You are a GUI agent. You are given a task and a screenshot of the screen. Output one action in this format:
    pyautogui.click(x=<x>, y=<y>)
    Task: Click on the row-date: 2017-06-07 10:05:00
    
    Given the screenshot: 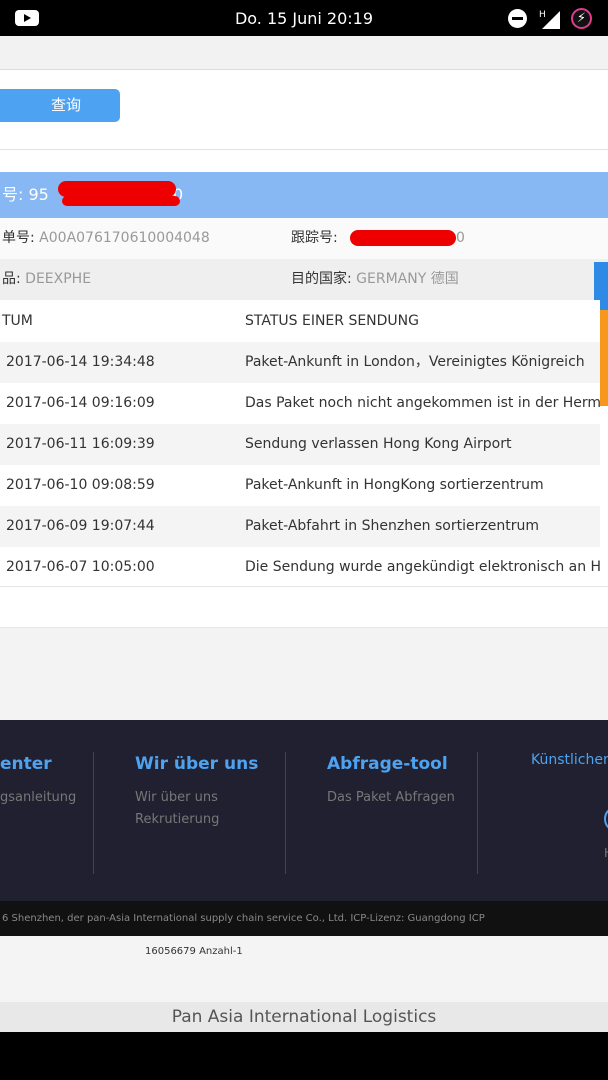 What is the action you would take?
    pyautogui.click(x=80, y=567)
    